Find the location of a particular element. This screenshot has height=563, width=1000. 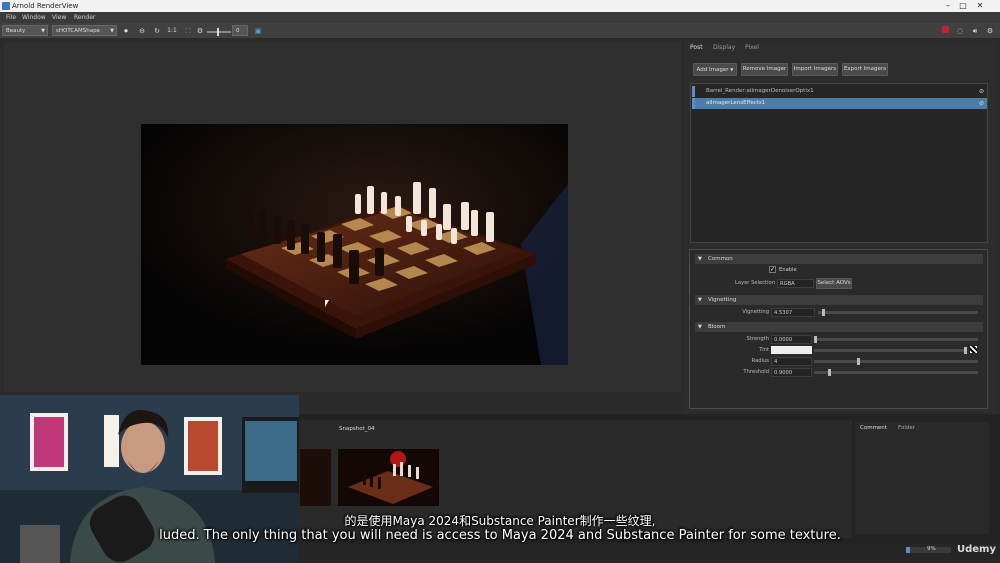

menu-file: File is located at coordinates (11, 17).